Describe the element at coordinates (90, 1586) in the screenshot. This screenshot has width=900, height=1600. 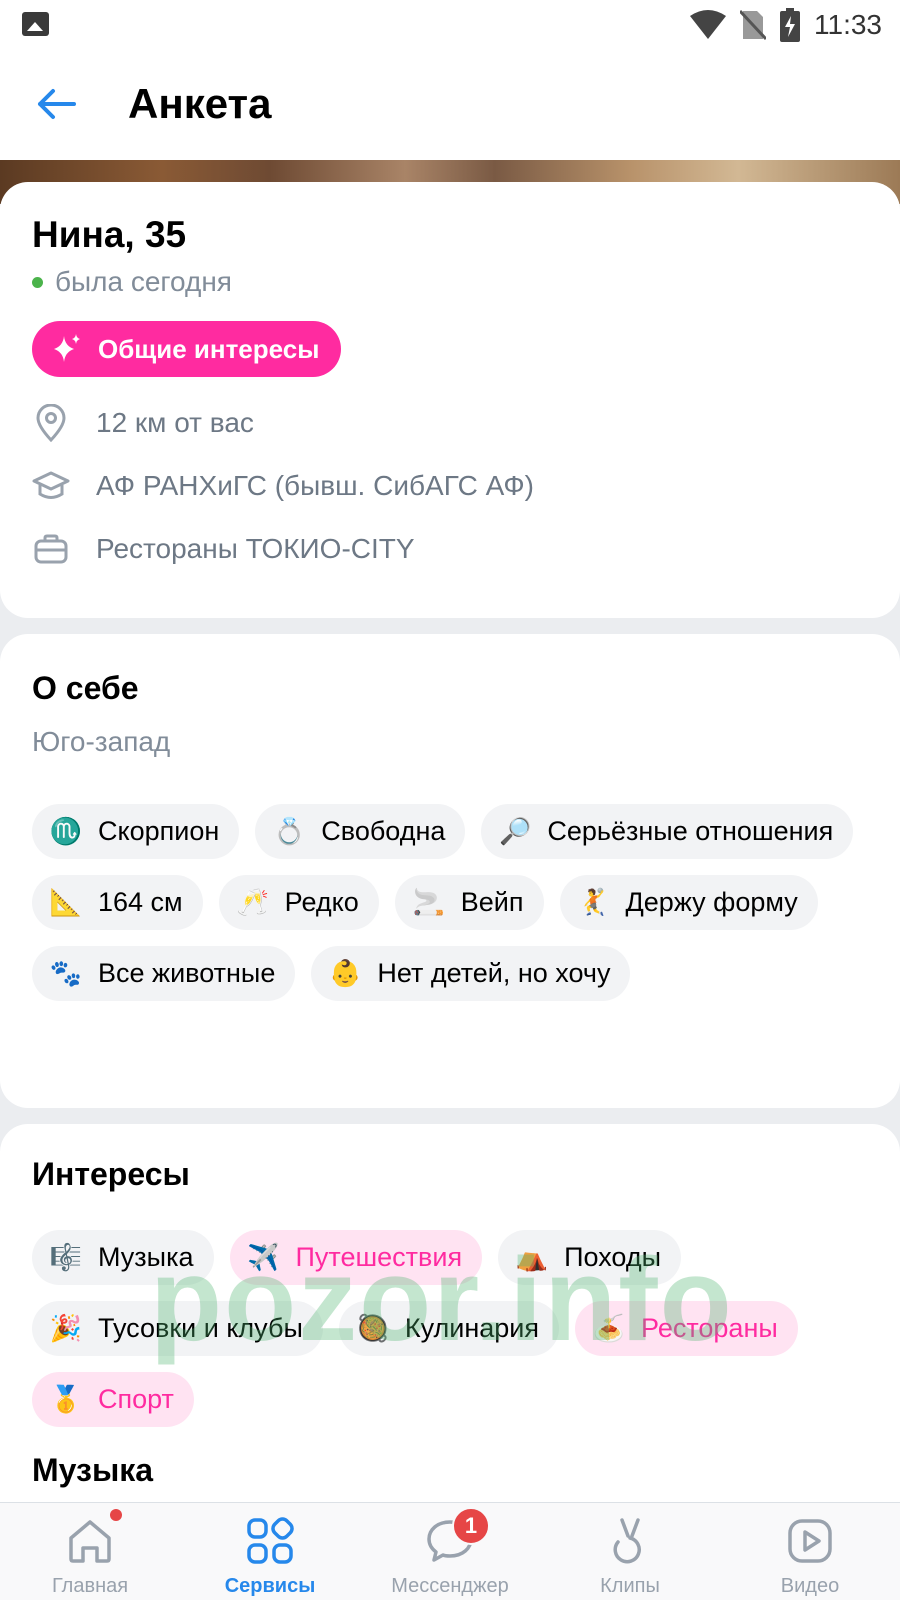
I see `tab-label: Главная` at that location.